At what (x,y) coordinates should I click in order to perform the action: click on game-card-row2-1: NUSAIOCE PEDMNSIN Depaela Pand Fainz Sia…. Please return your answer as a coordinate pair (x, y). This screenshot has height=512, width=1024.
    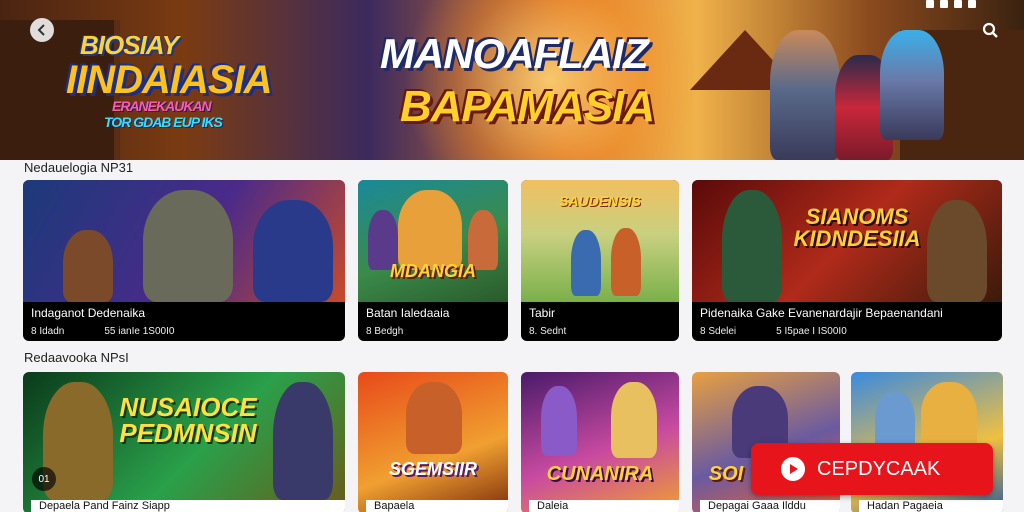
    Looking at the image, I should click on (184, 442).